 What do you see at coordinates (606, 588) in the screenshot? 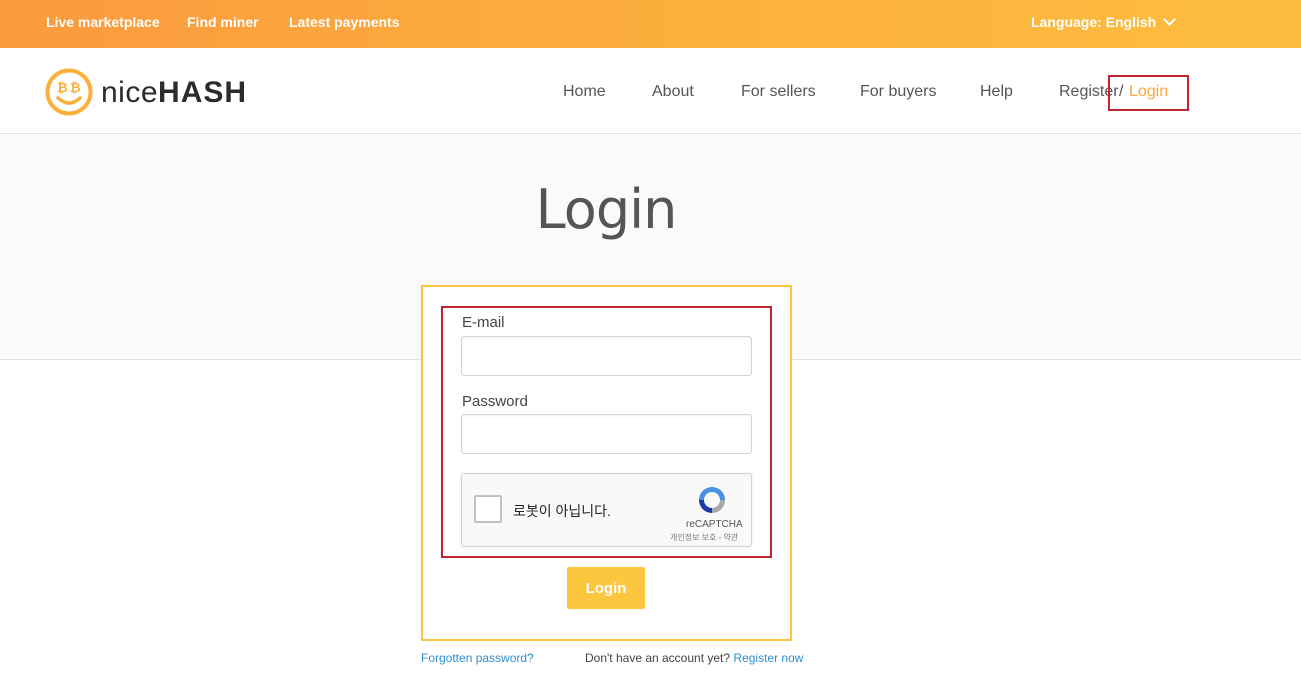
I see `login-button: Login` at bounding box center [606, 588].